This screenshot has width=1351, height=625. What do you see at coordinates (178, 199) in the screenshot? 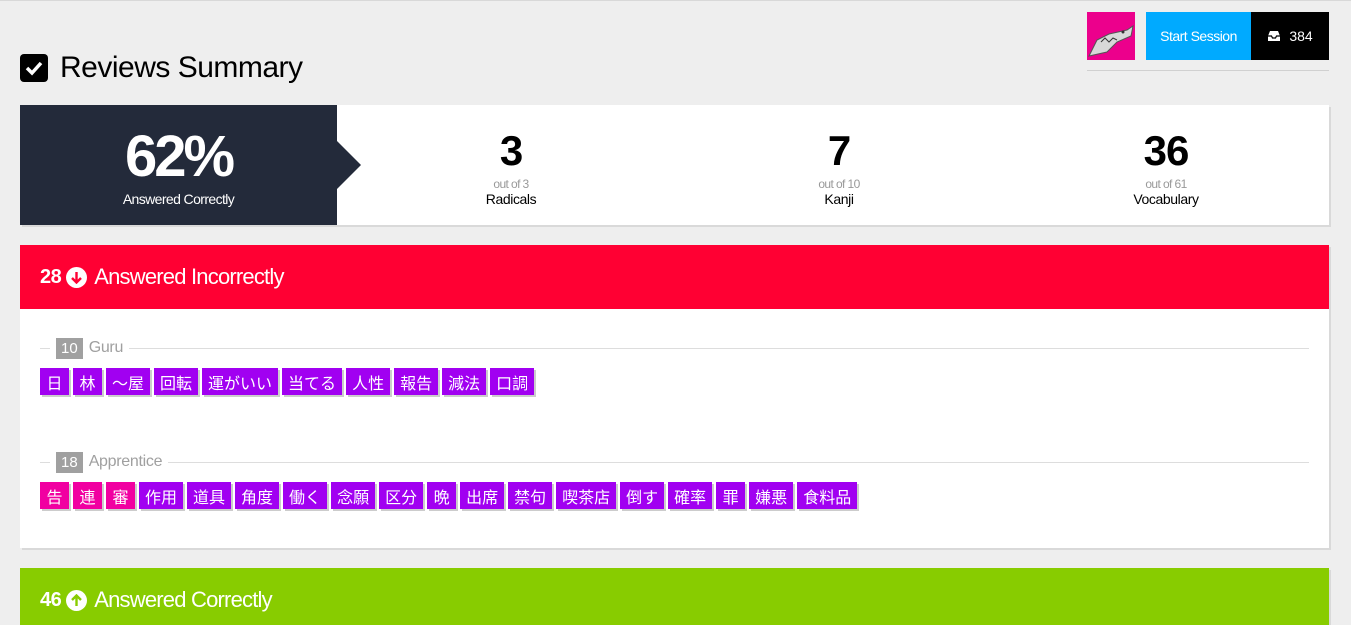
I see `percent-label: Answered Correctly` at bounding box center [178, 199].